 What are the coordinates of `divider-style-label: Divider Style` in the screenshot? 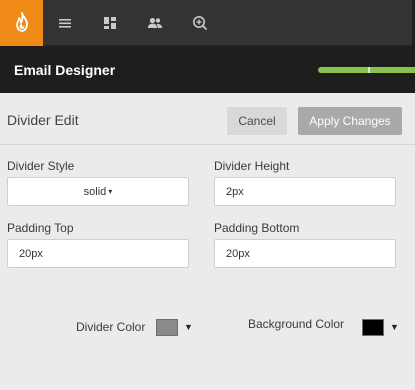 It's located at (41, 166).